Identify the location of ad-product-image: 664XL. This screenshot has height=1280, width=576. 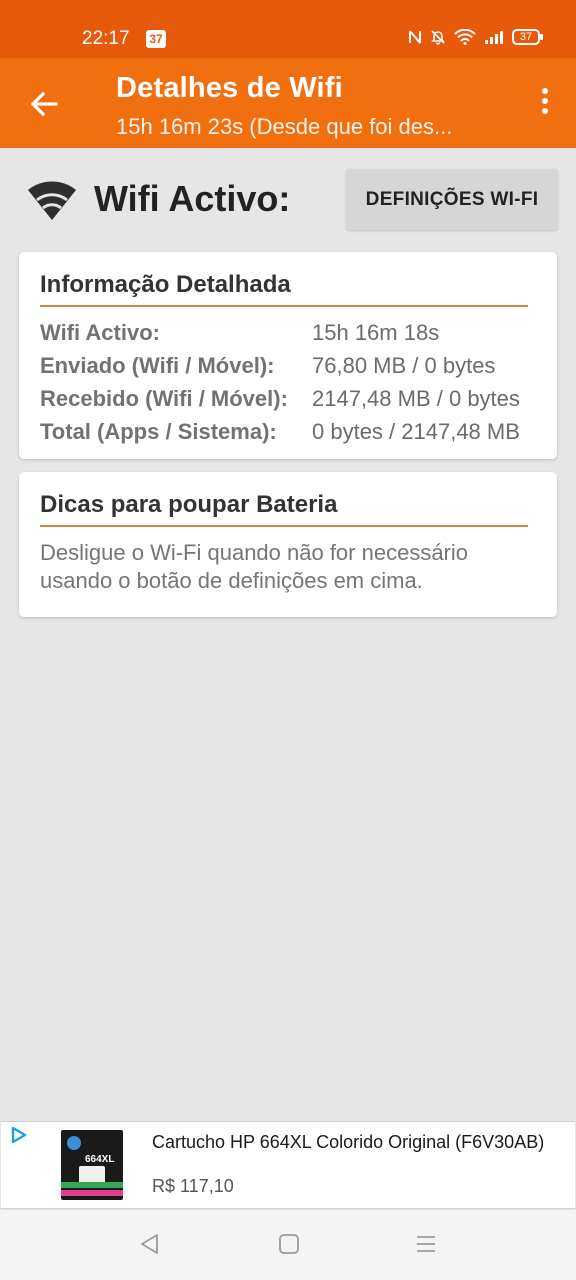
(92, 1165).